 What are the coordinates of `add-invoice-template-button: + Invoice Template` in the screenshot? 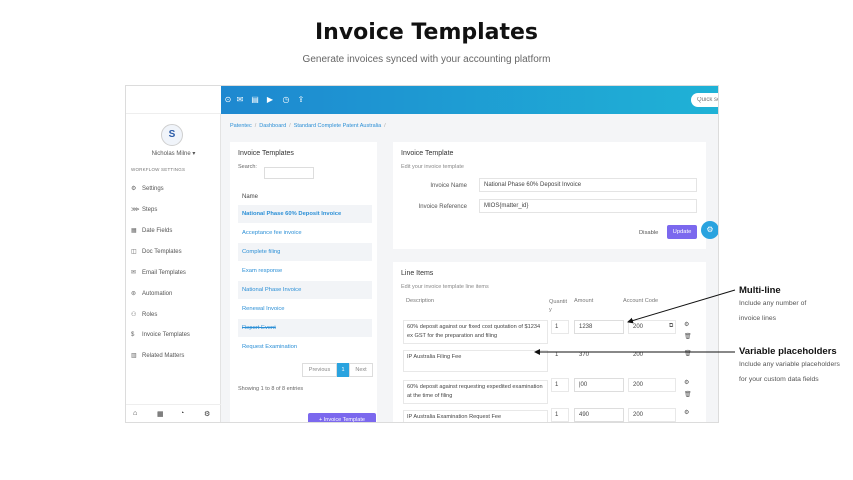 It's located at (342, 417).